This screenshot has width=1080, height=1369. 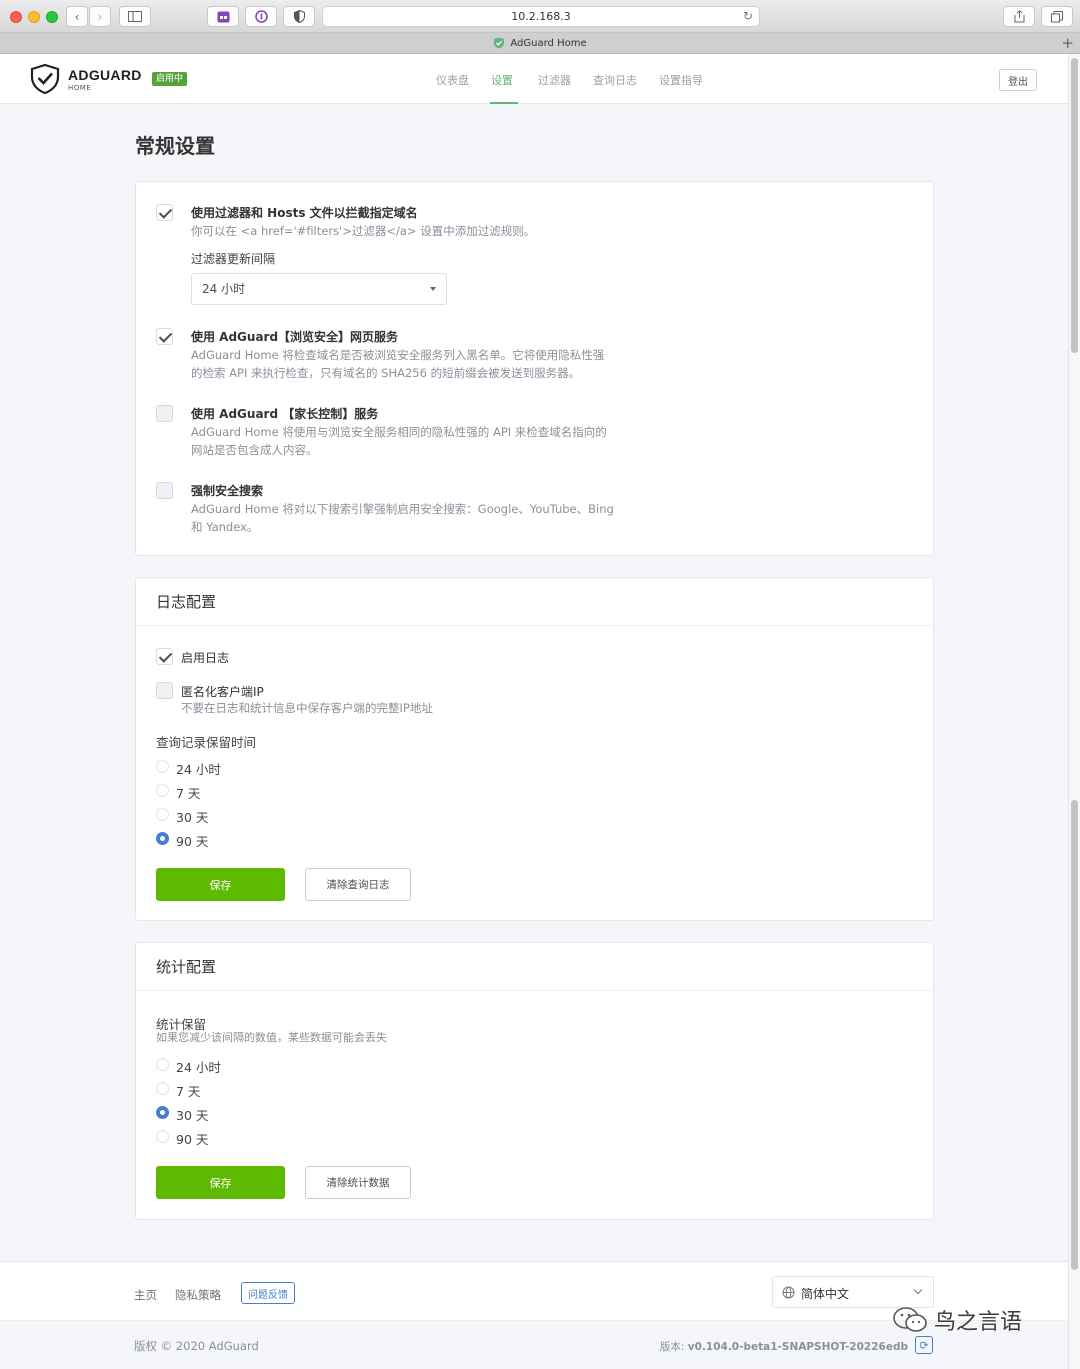 What do you see at coordinates (285, 414) in the screenshot?
I see `parental-title: 使用 AdGuard 【家长控制】服务` at bounding box center [285, 414].